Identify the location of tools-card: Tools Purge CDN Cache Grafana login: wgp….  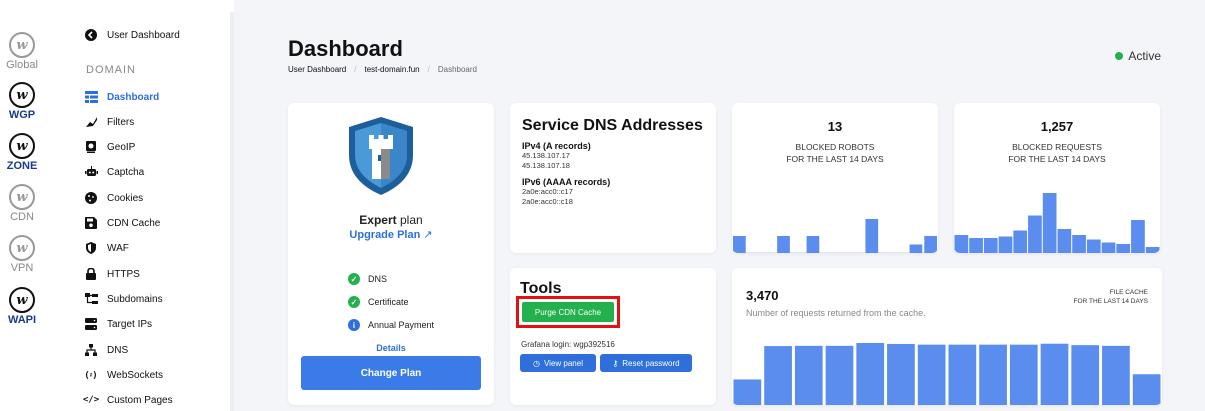
(613, 336).